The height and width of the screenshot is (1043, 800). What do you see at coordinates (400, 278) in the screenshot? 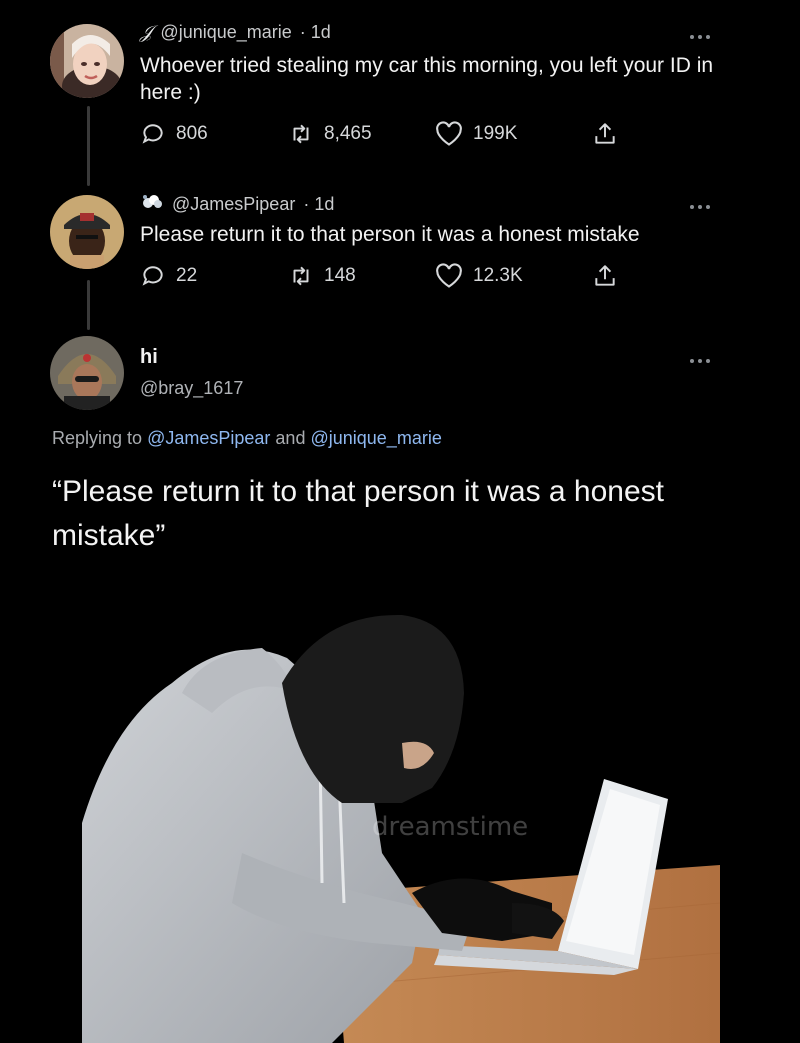
I see `tweet-actions: 22 148 12.3K` at bounding box center [400, 278].